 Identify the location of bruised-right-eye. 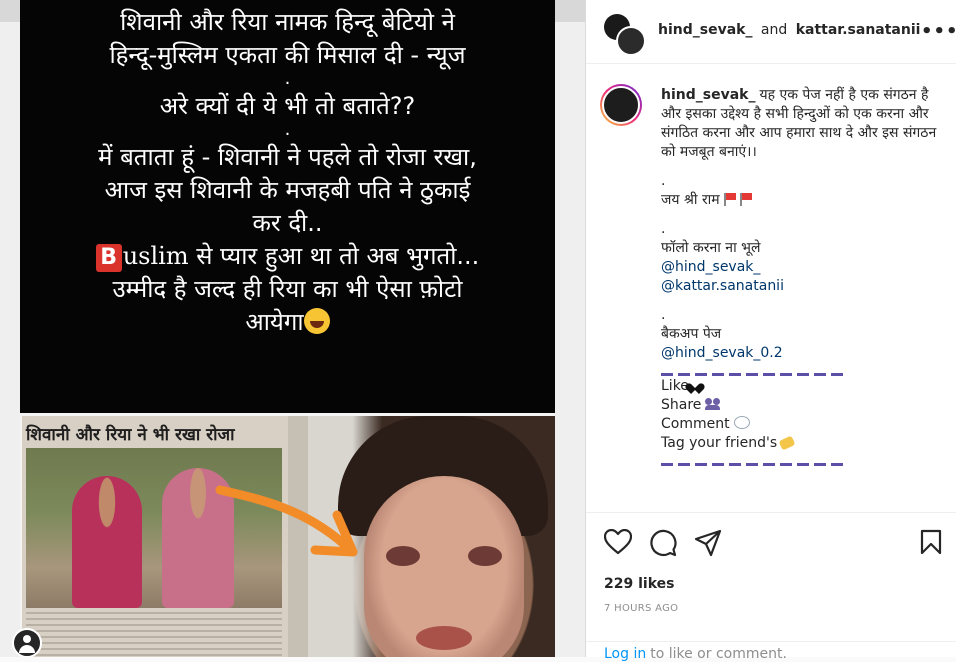
(485, 556).